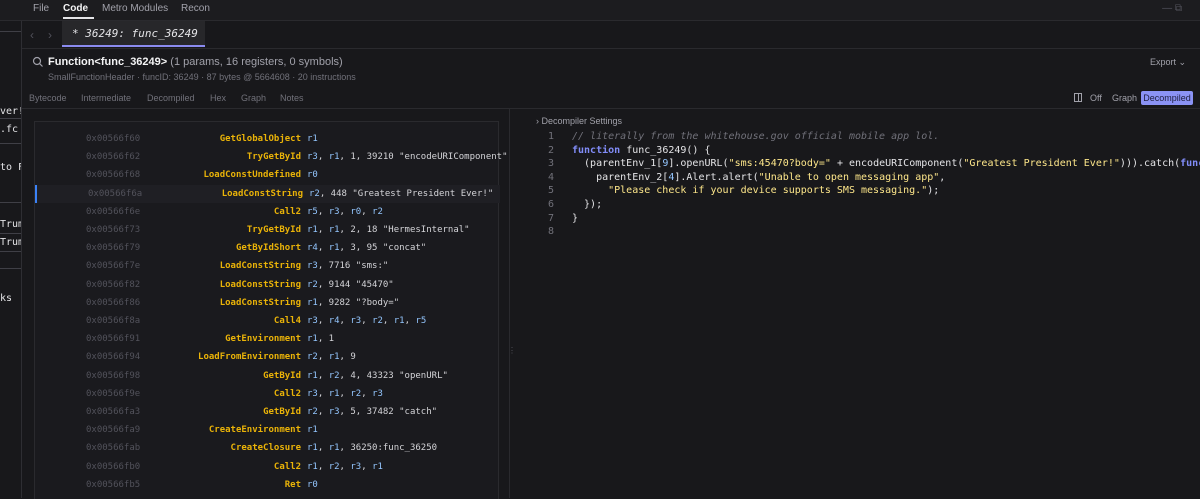 This screenshot has width=1200, height=499. I want to click on bytecode-args: r2, 448 "Greatest President Ever!", so click(401, 193).